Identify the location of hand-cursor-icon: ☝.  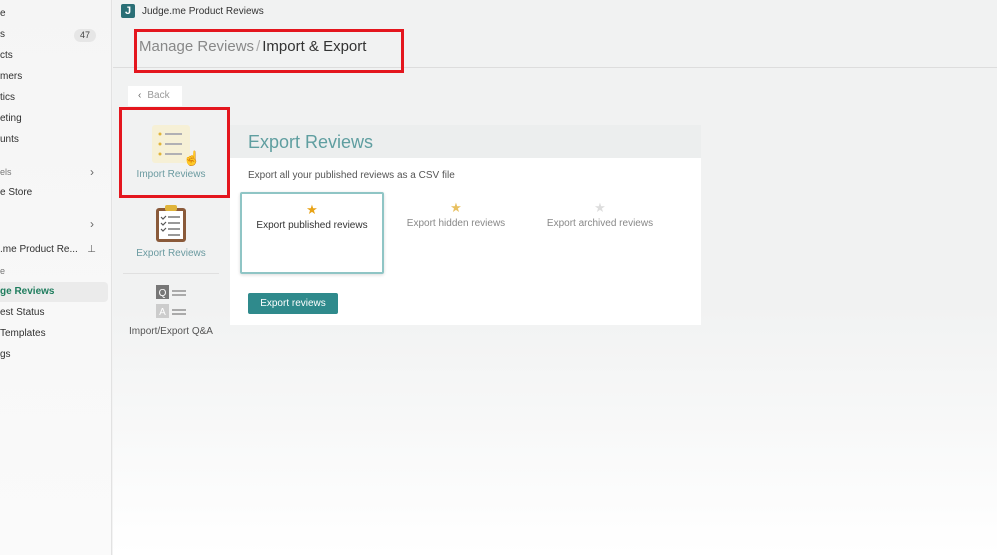
(192, 158).